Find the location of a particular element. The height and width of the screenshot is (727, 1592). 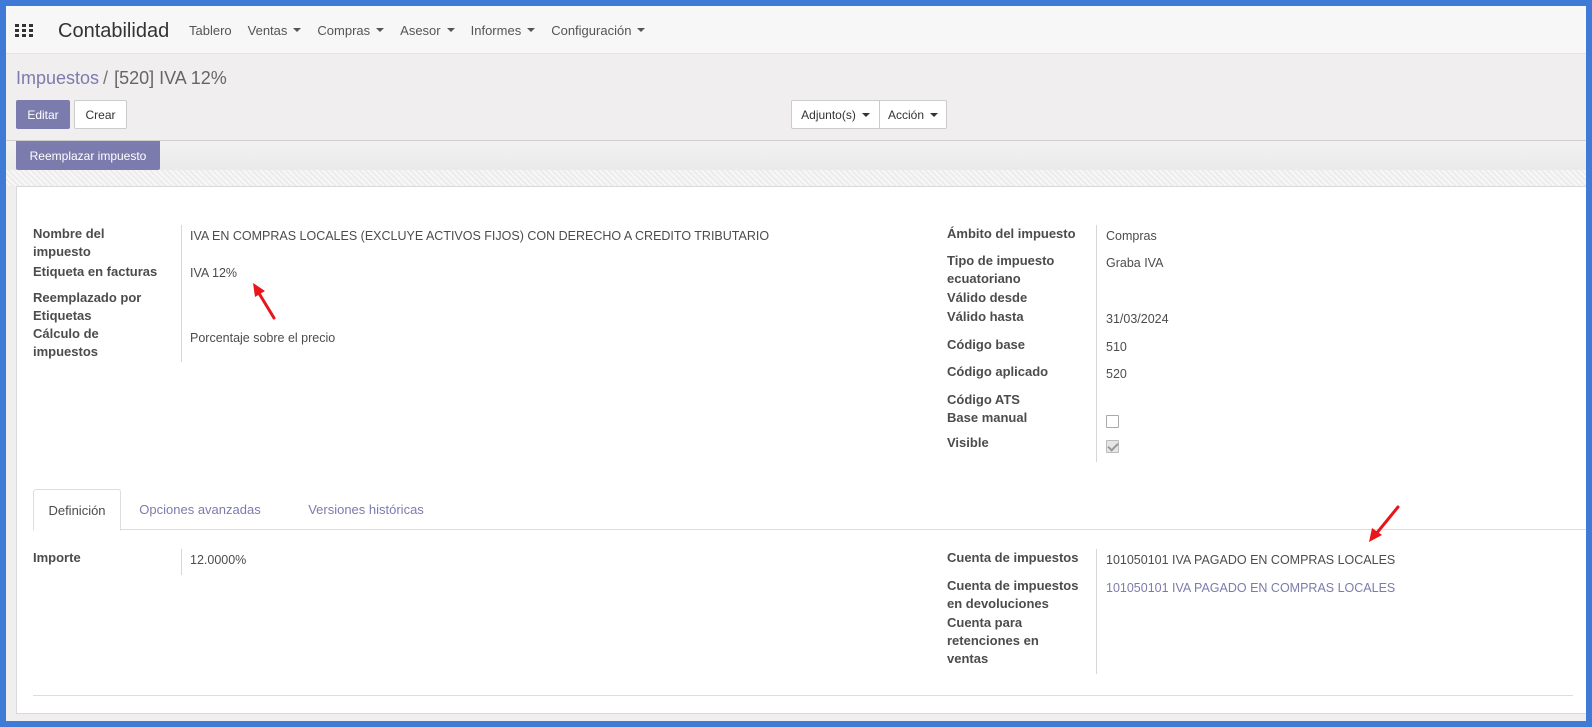

action-label: Acción is located at coordinates (906, 114).